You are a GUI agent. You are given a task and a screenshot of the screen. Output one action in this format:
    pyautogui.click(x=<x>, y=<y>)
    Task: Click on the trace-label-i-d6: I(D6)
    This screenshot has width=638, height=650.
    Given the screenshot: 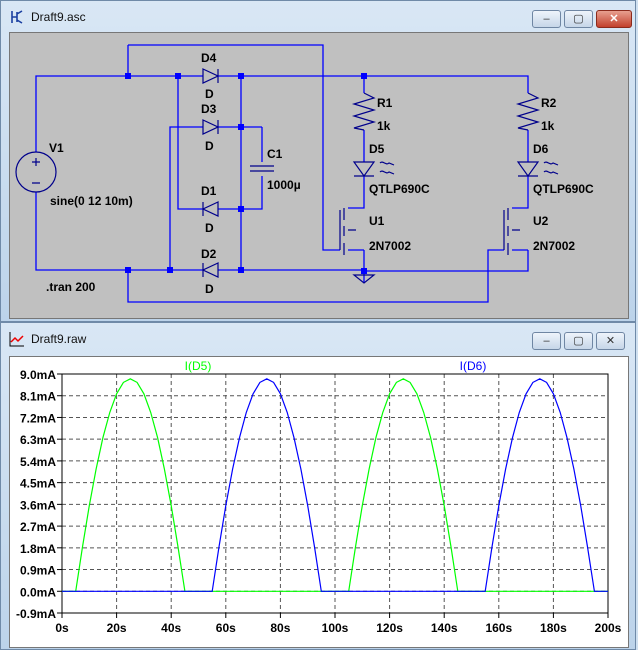 What is the action you would take?
    pyautogui.click(x=473, y=366)
    